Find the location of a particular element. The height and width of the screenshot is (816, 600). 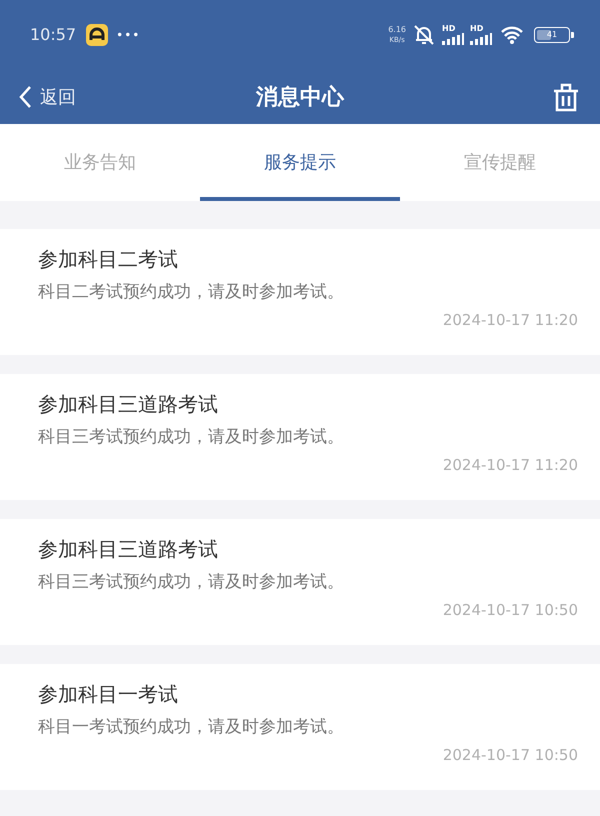

back-button: 返回 is located at coordinates (47, 97).